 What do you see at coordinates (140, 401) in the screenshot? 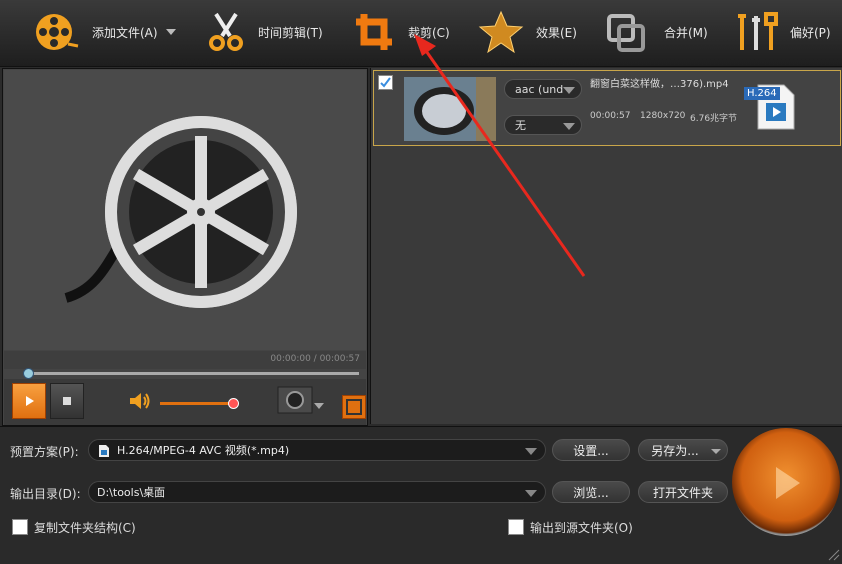
I see `volume-icon` at bounding box center [140, 401].